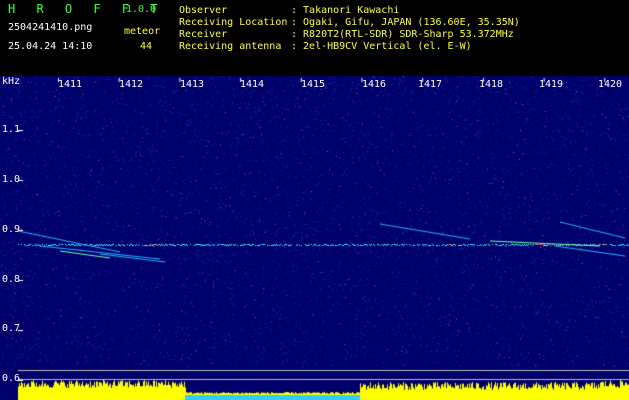  Describe the element at coordinates (146, 46) in the screenshot. I see `meteor-count: 44` at that location.